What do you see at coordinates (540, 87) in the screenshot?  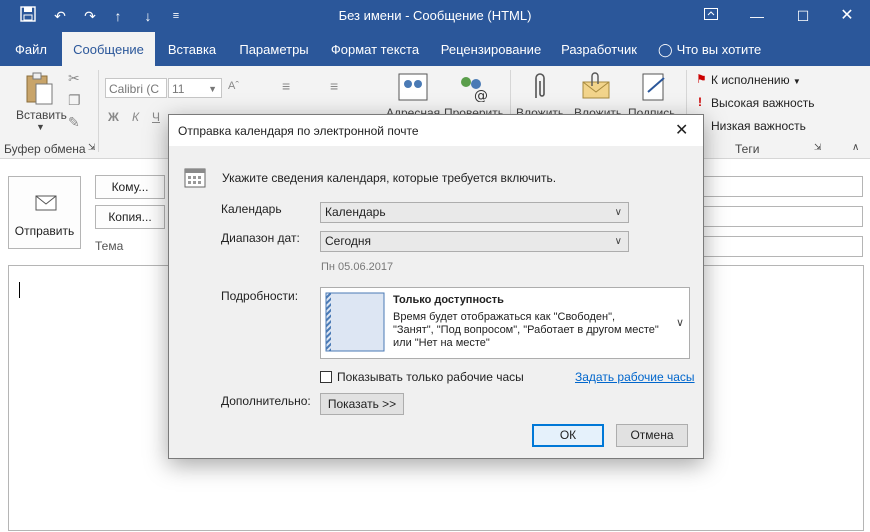 I see `attach-file-icon` at bounding box center [540, 87].